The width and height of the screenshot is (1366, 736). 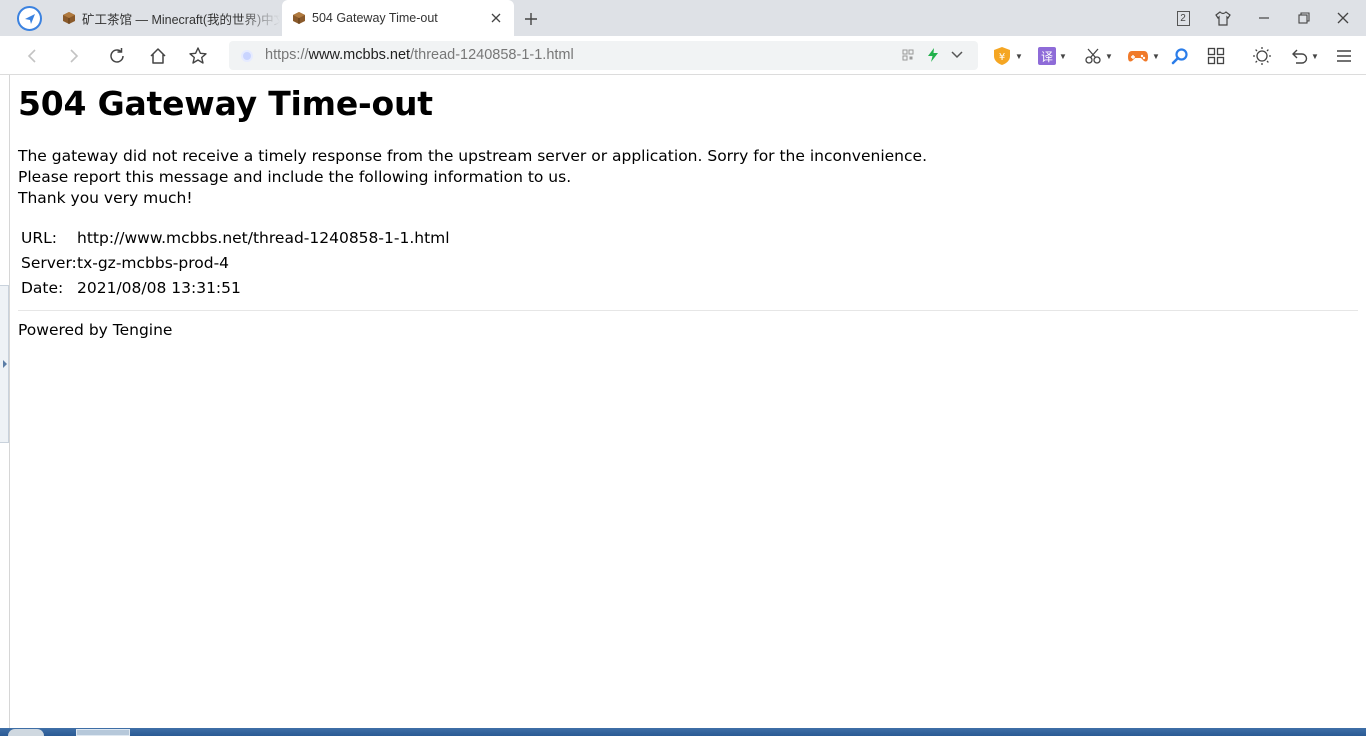 What do you see at coordinates (287, 55) in the screenshot?
I see `url-scheme: https://` at bounding box center [287, 55].